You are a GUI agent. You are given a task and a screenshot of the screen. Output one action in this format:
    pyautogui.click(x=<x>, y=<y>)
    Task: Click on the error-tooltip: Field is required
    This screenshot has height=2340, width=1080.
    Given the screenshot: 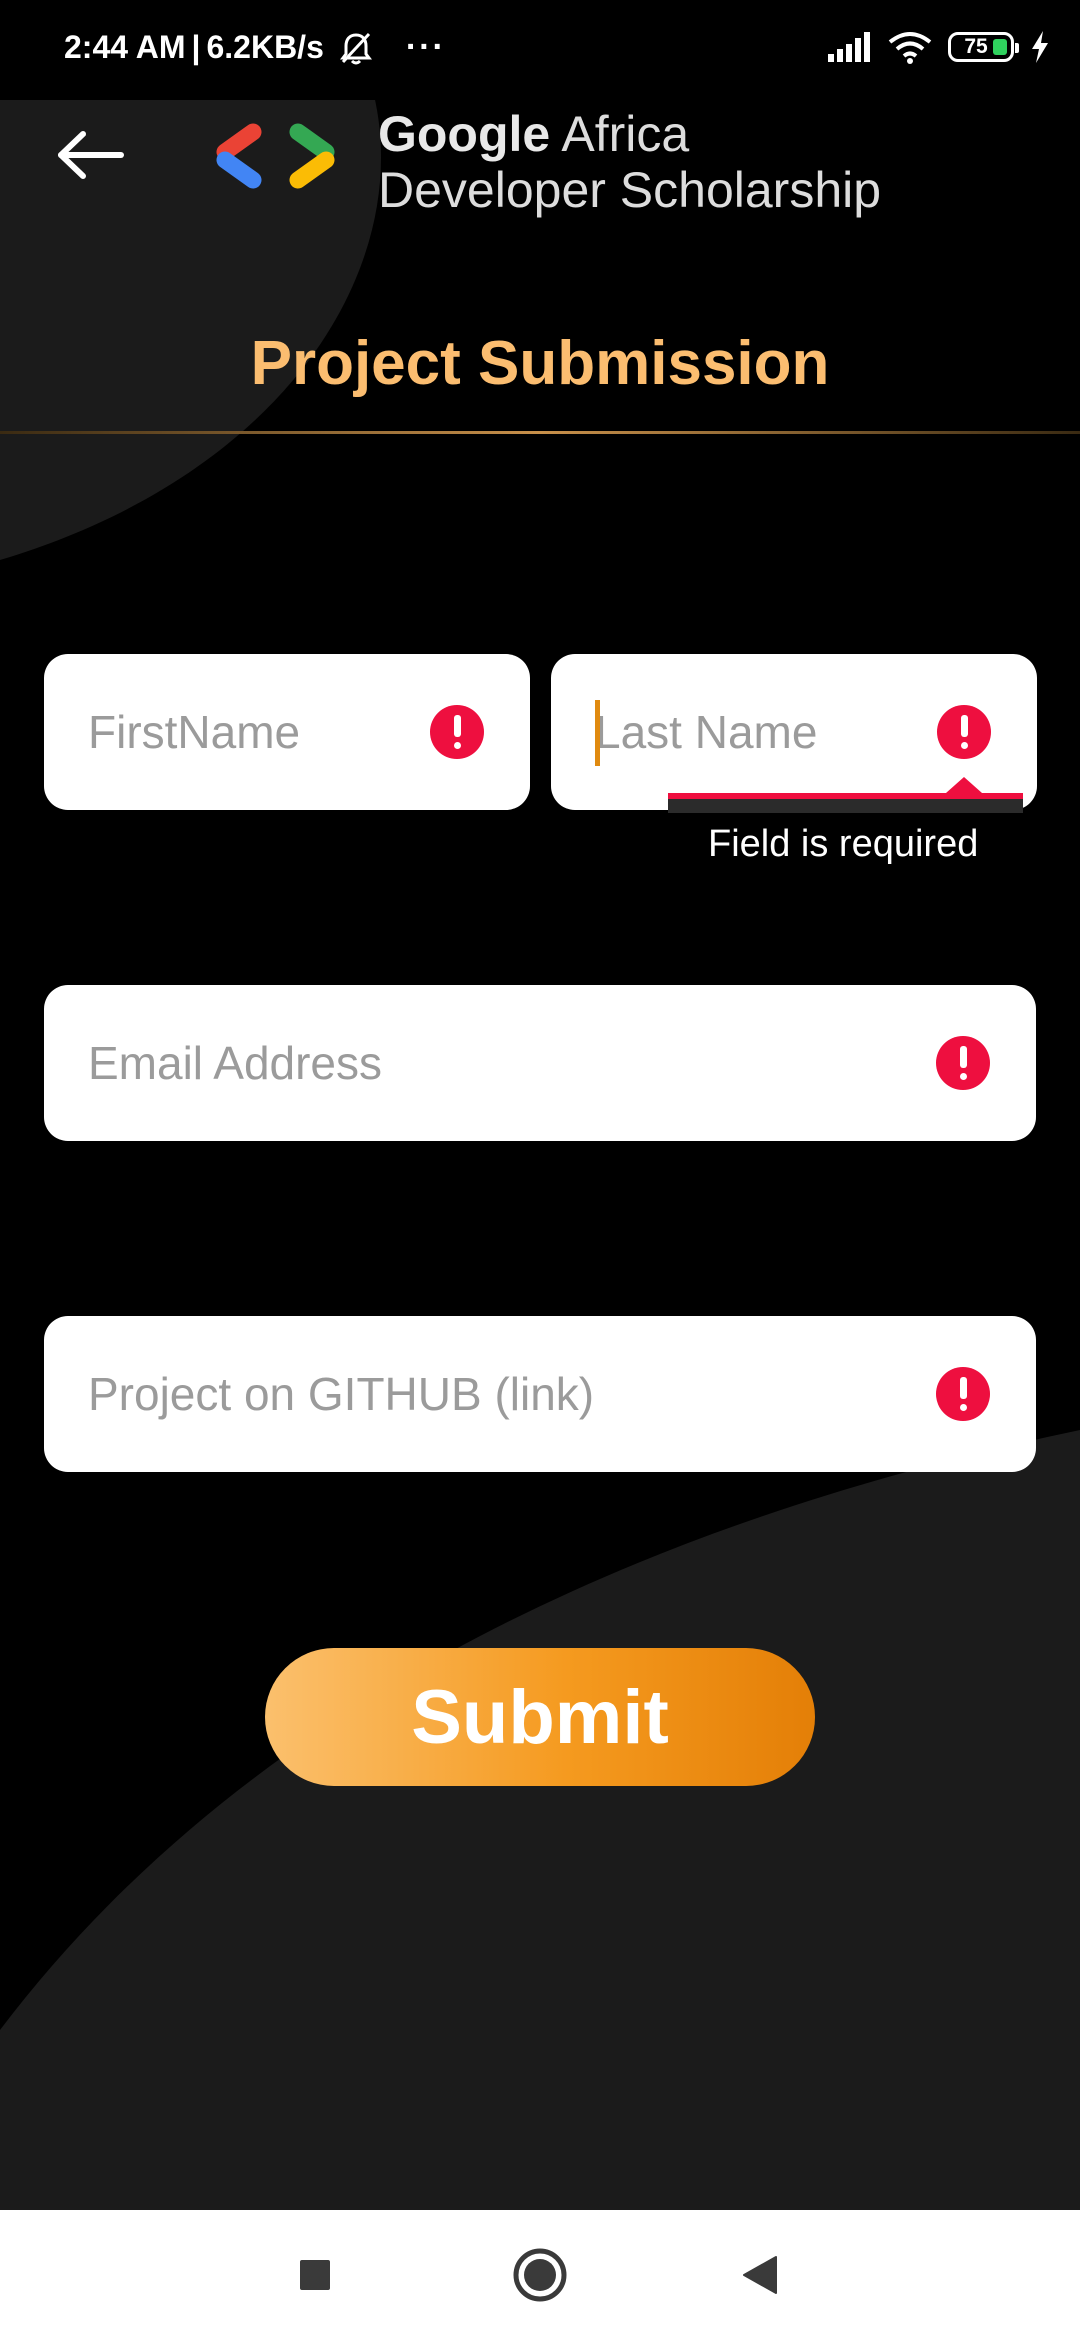 What is the action you would take?
    pyautogui.click(x=845, y=830)
    